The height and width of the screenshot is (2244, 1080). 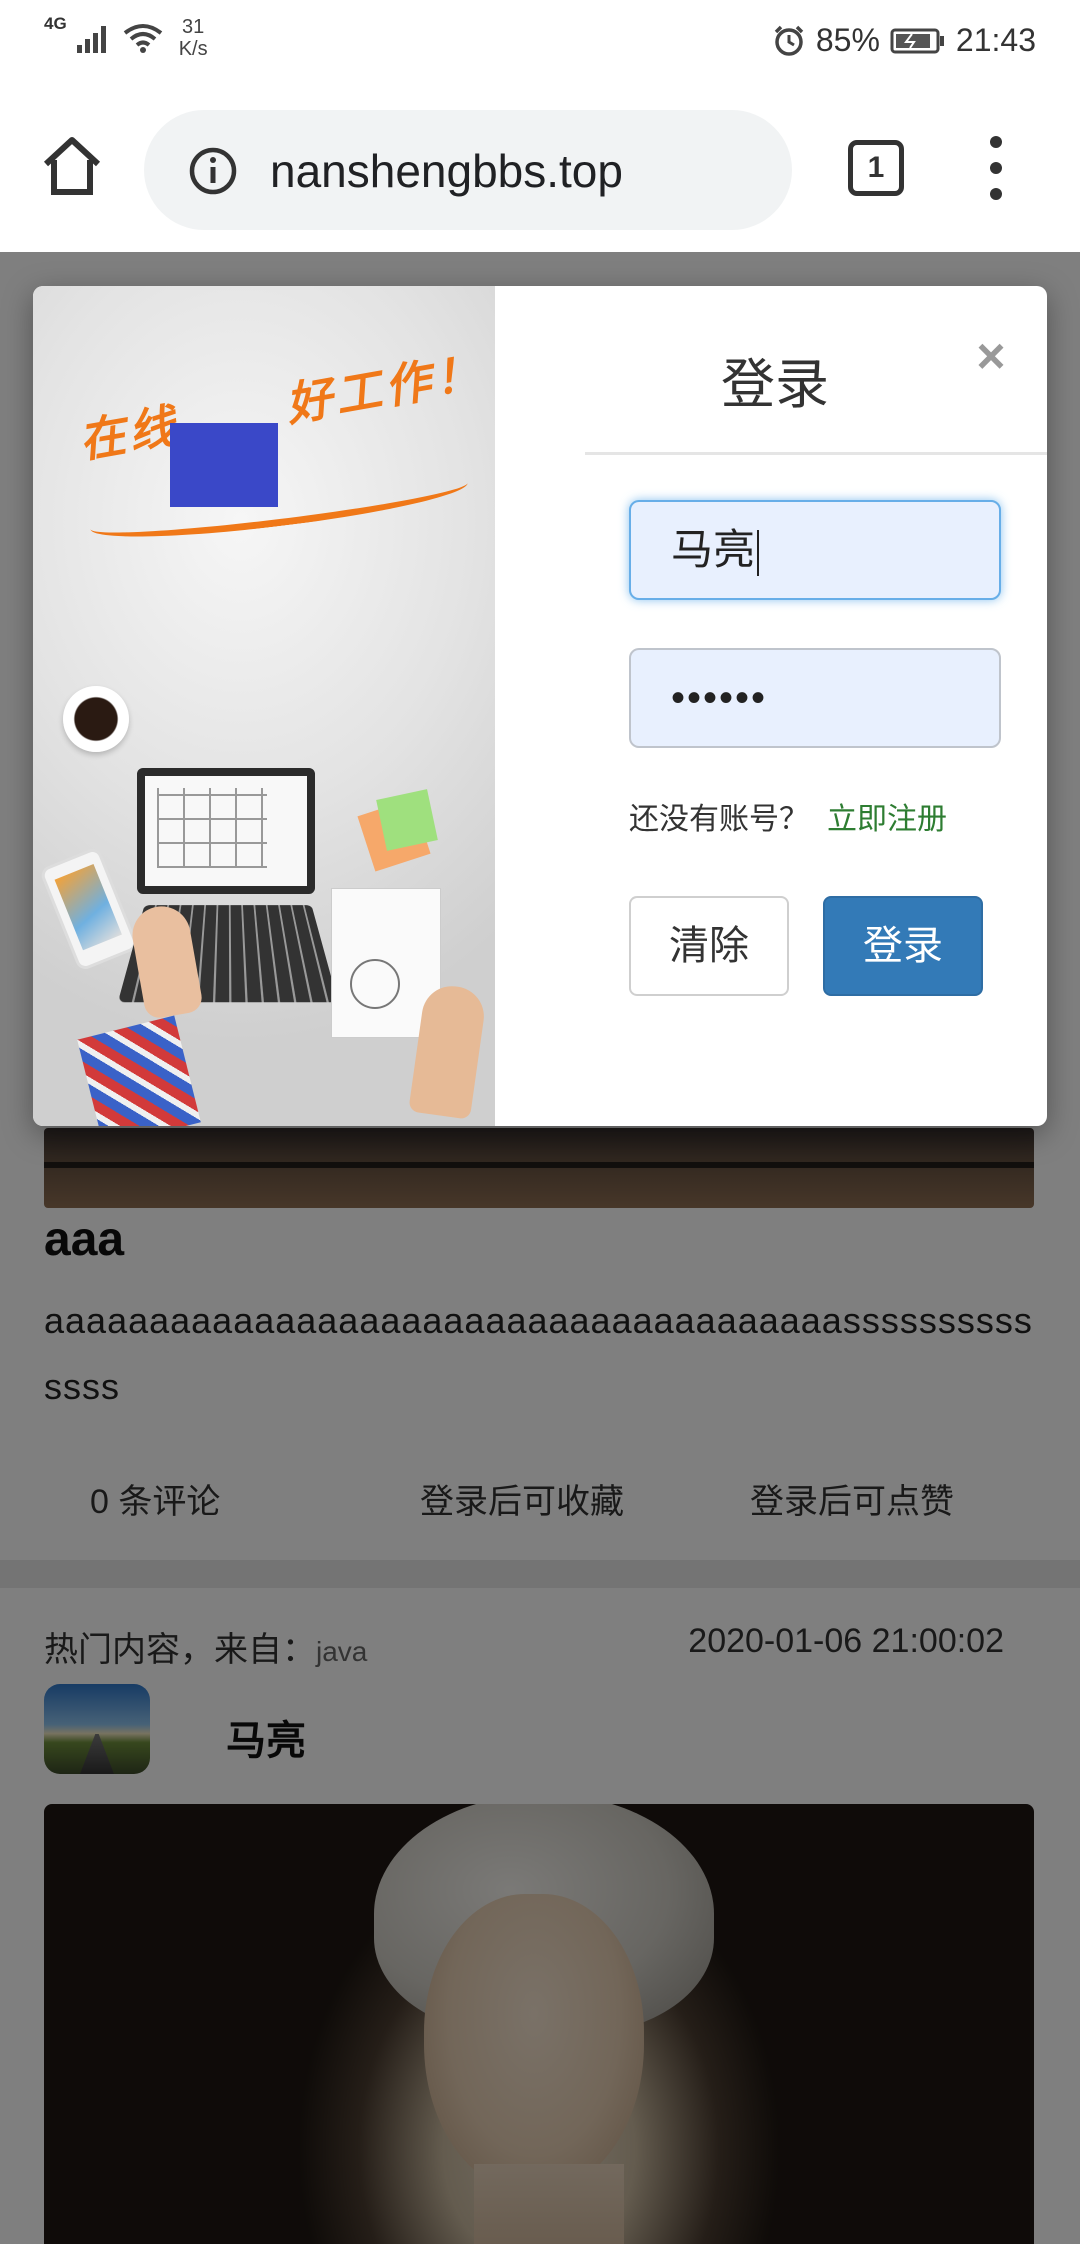 I want to click on register-link: 立即注册, so click(x=887, y=819).